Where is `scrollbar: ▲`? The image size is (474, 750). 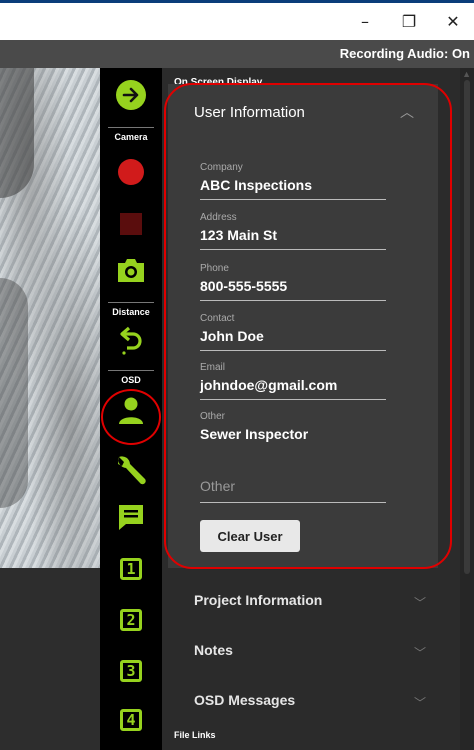
scrollbar: ▲ is located at coordinates (467, 409).